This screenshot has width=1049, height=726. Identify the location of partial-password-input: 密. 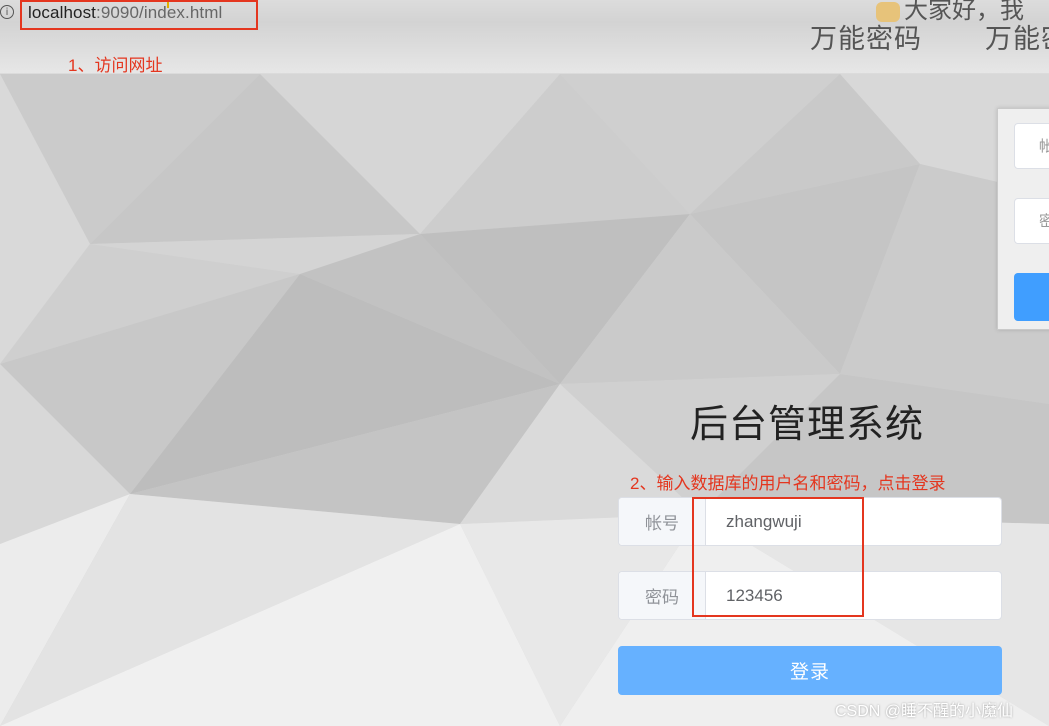
(1031, 221).